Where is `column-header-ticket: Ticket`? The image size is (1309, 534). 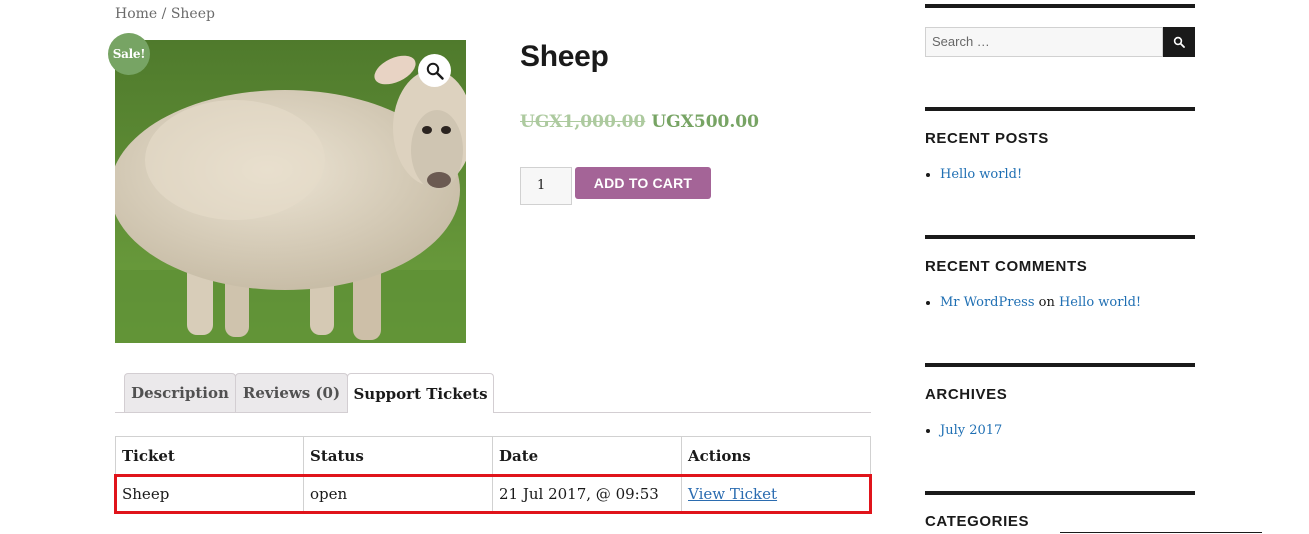
column-header-ticket: Ticket is located at coordinates (209, 455).